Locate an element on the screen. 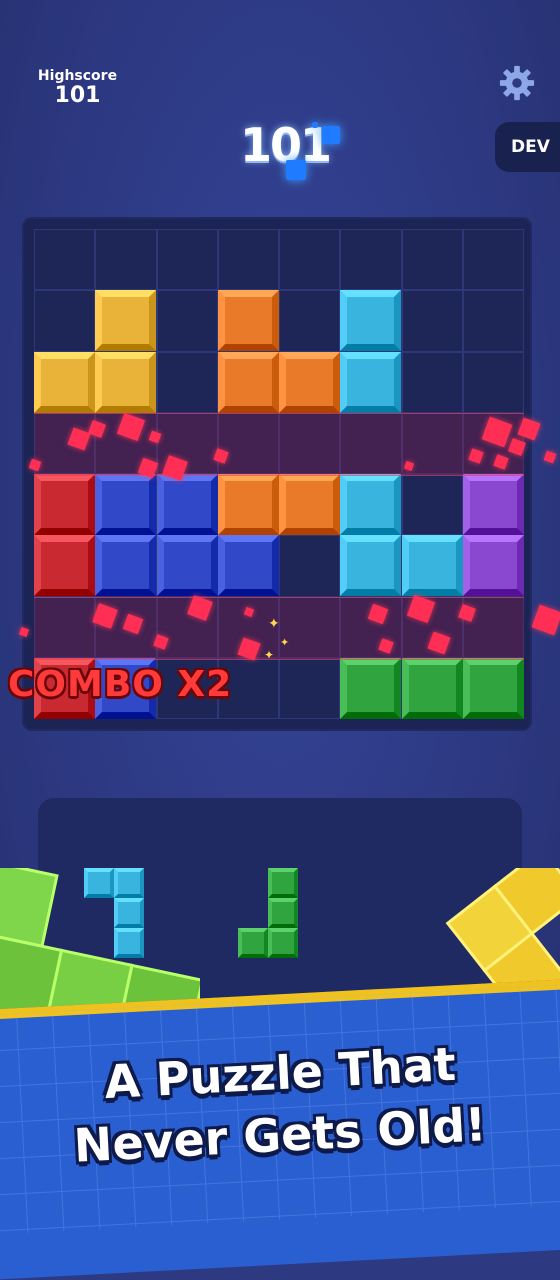 Image resolution: width=560 pixels, height=1280 pixels. gear-icon is located at coordinates (517, 83).